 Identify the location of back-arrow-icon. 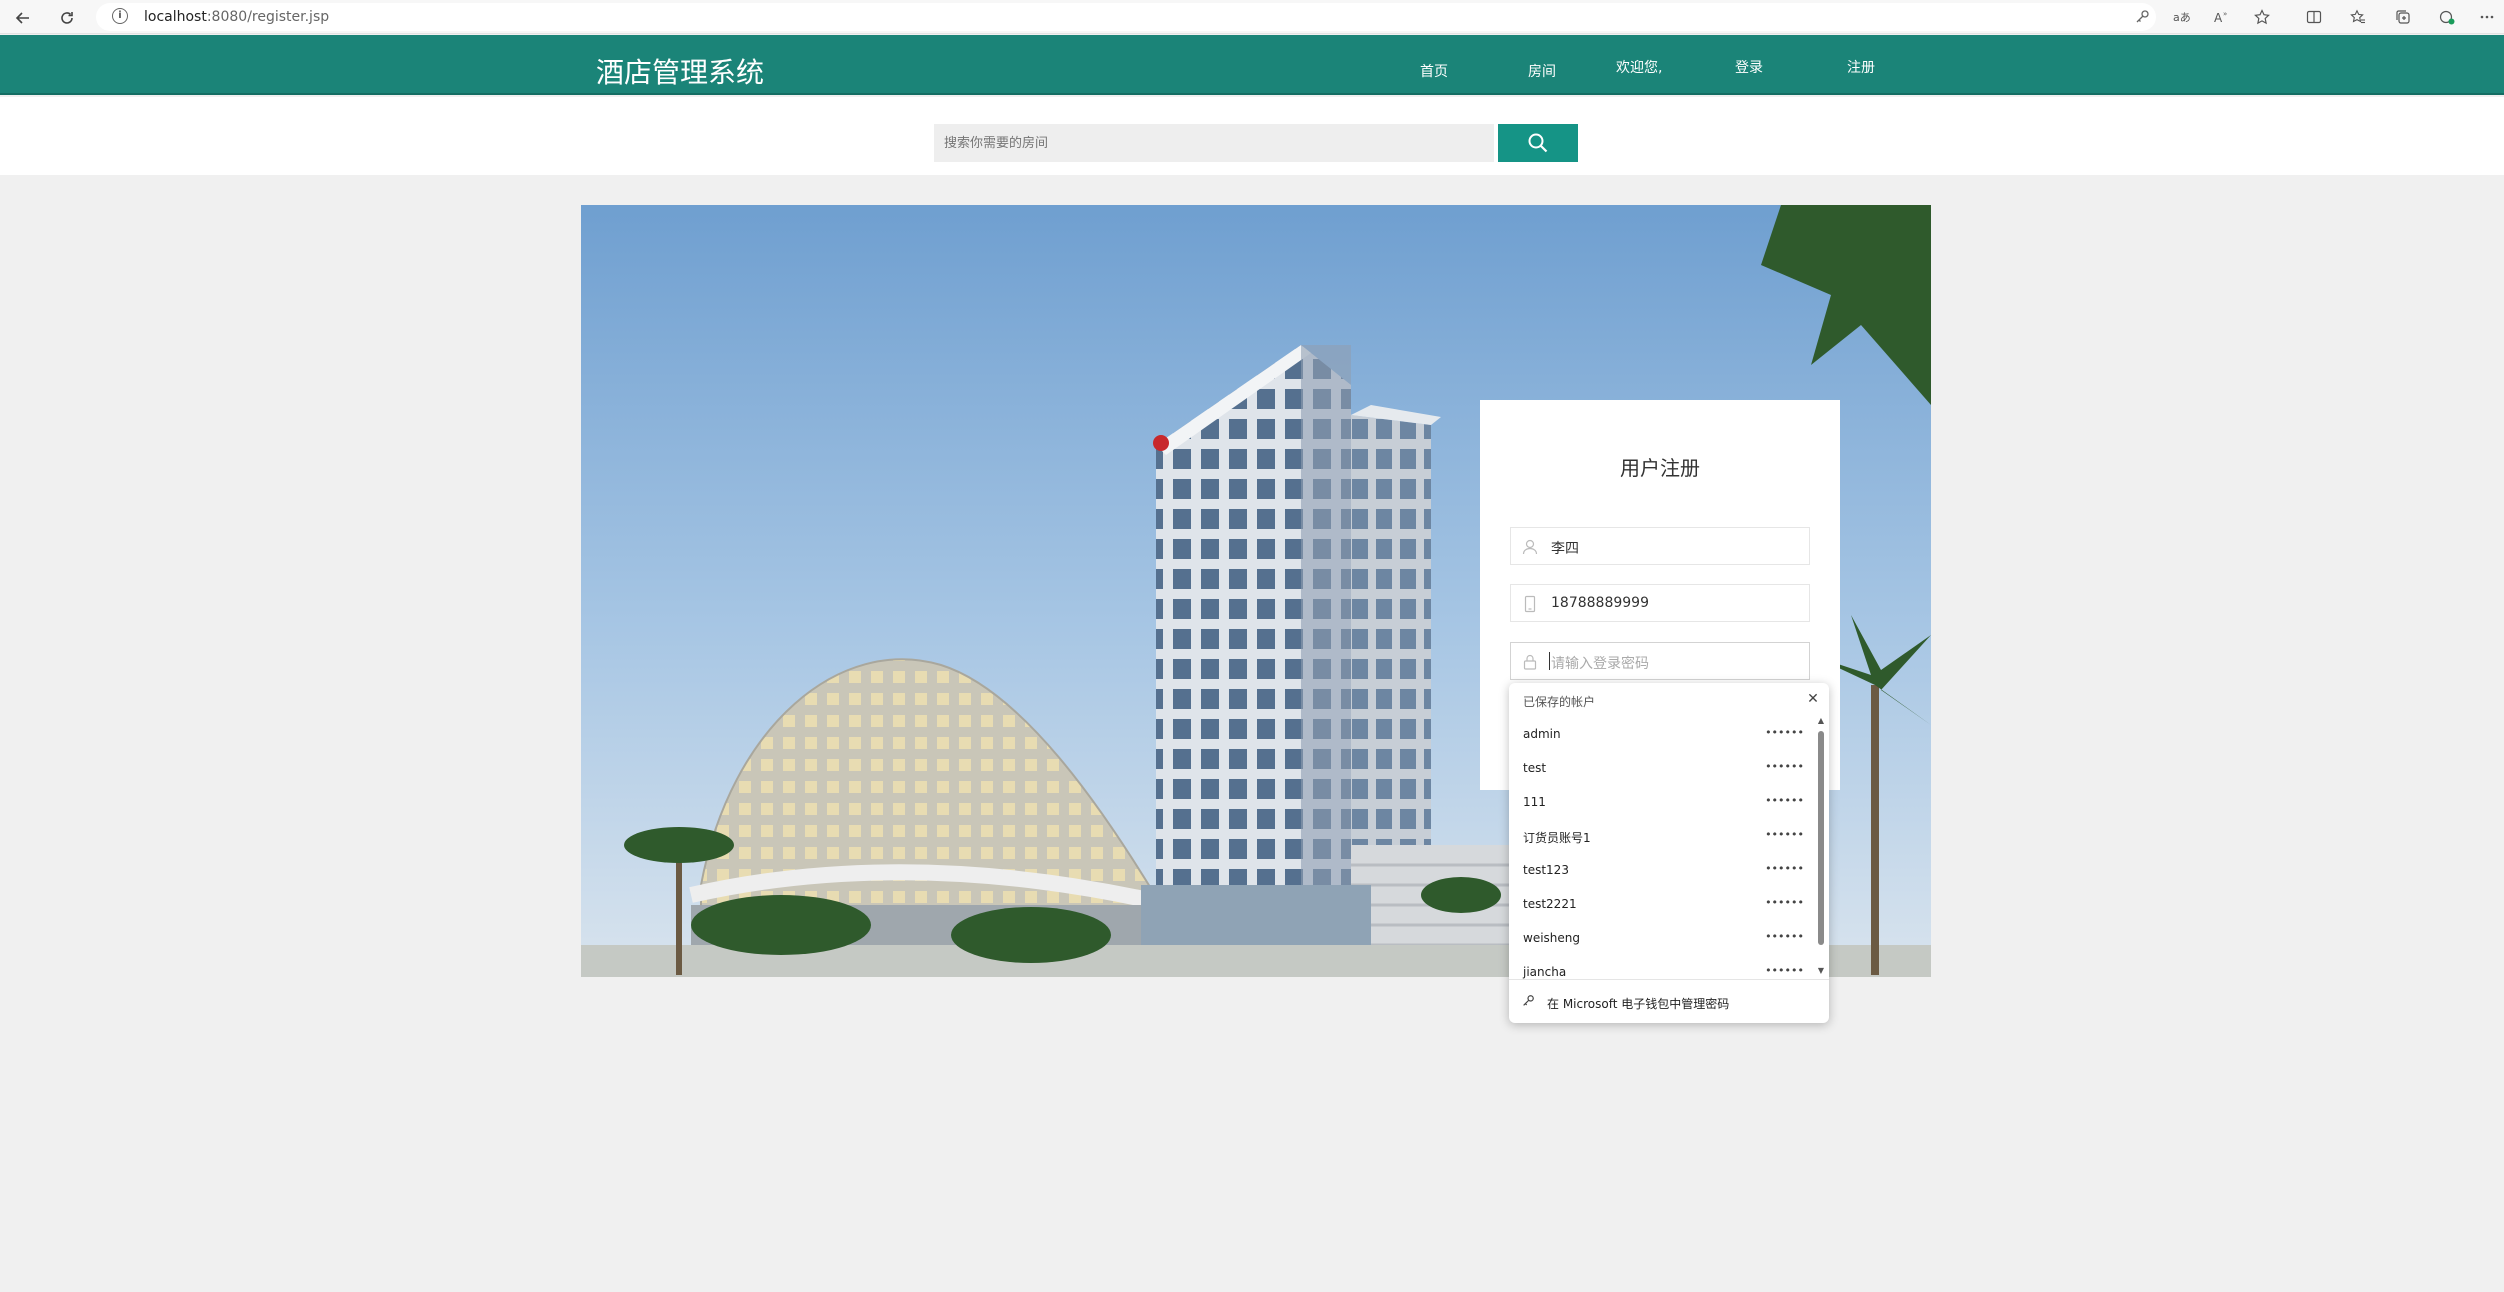
(23, 18).